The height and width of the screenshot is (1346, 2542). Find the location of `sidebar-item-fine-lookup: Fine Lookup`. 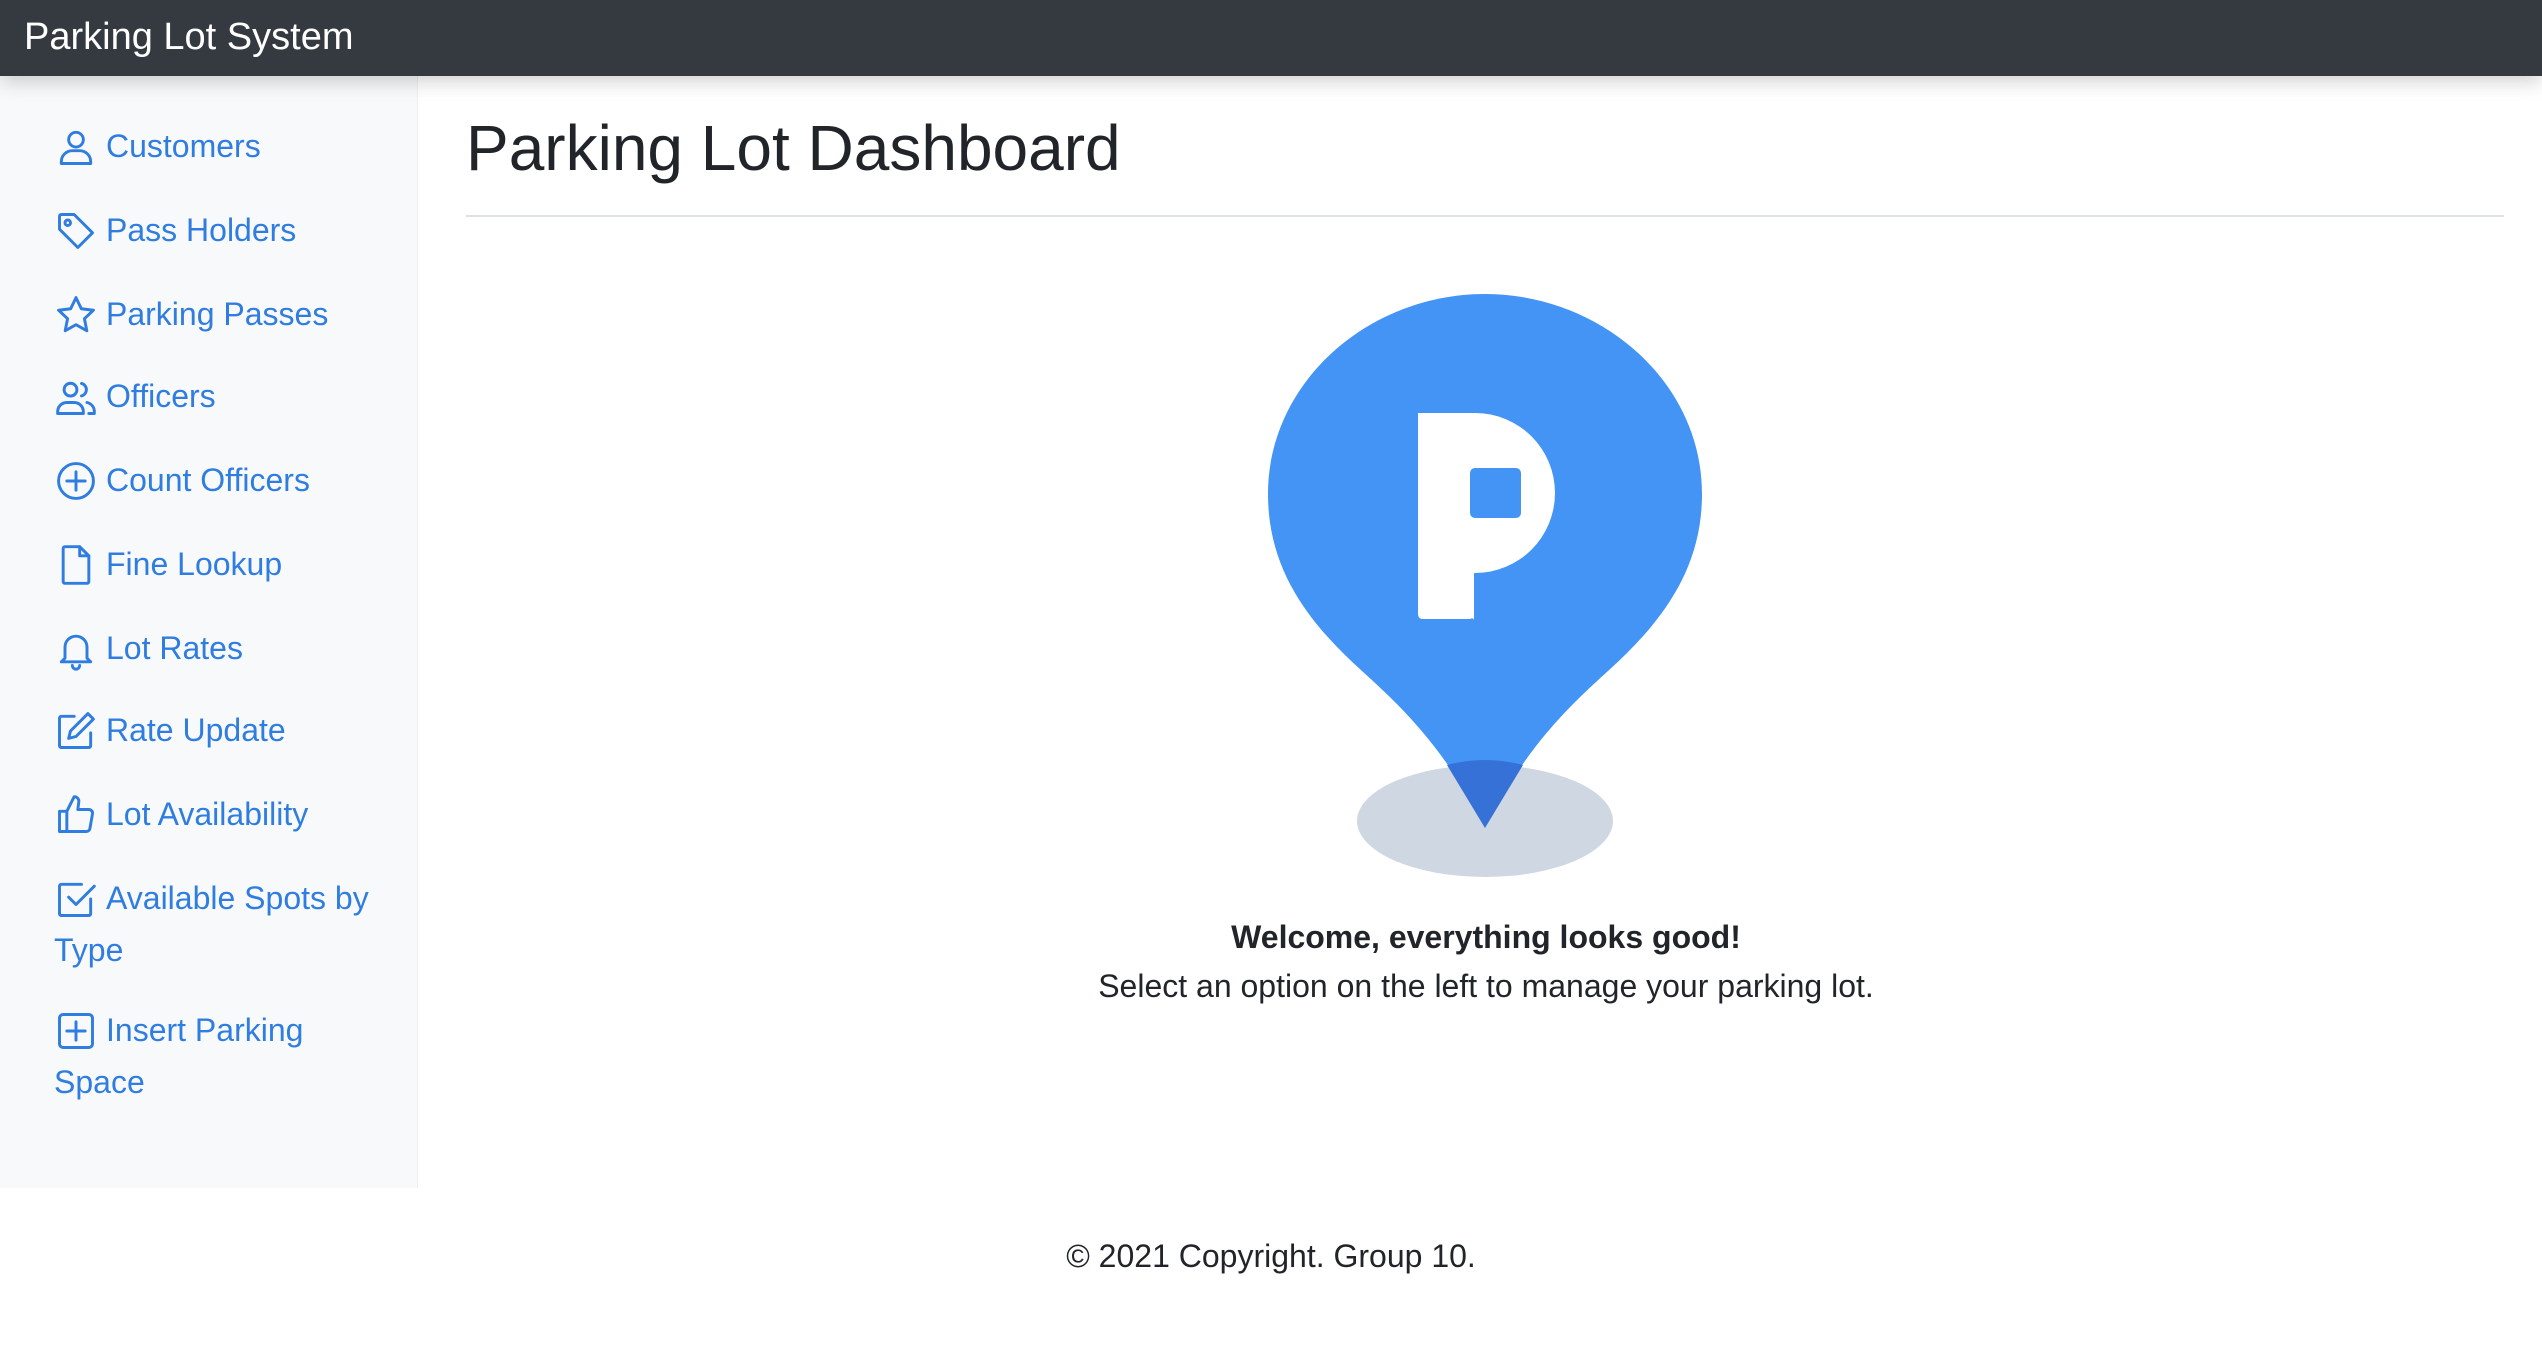

sidebar-item-fine-lookup: Fine Lookup is located at coordinates (214, 564).